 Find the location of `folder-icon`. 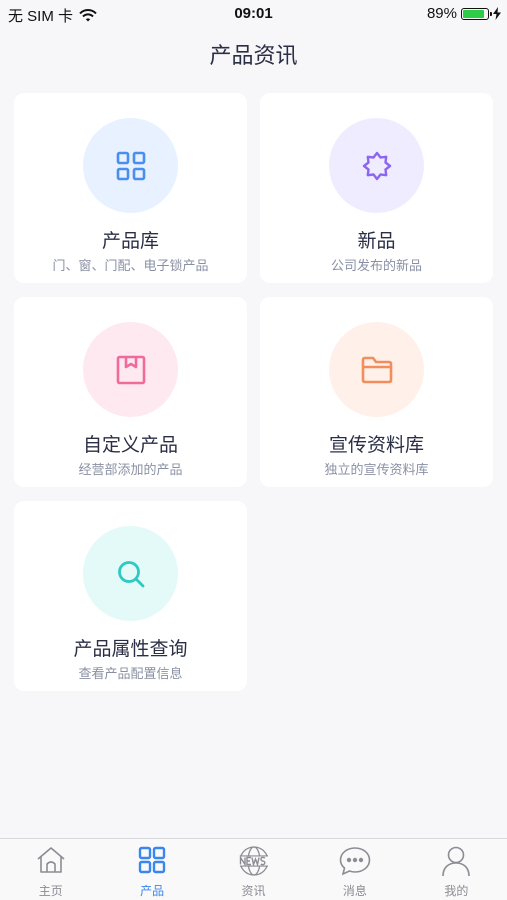

folder-icon is located at coordinates (376, 369).